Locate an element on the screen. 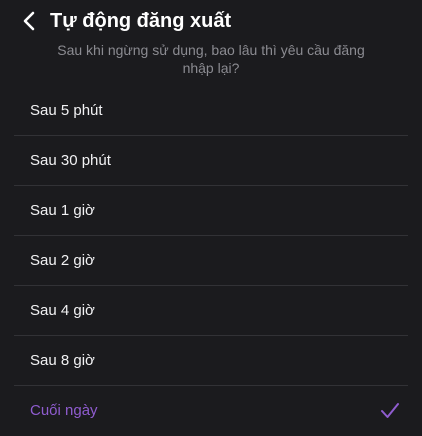  option-4-hours: Sau 4 giờ is located at coordinates (211, 311).